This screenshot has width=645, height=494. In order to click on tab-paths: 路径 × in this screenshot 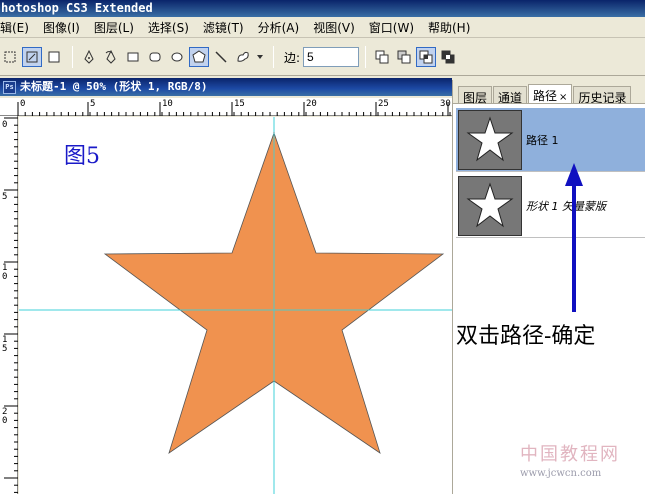, I will do `click(550, 93)`.